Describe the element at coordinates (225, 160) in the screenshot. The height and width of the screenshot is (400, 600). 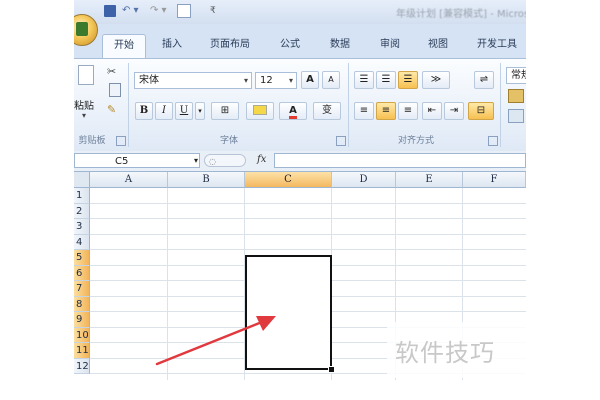
I see `formula-bar-handle-icon: ◌` at that location.